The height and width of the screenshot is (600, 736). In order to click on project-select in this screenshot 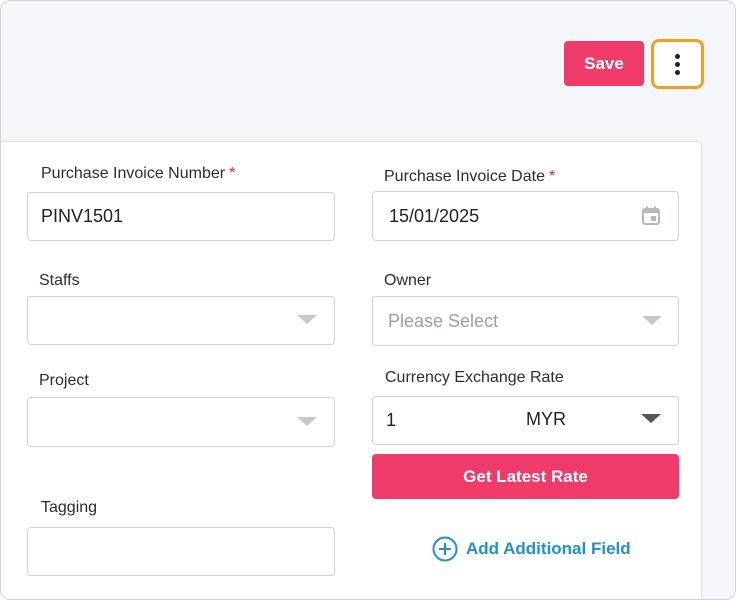, I will do `click(181, 422)`.